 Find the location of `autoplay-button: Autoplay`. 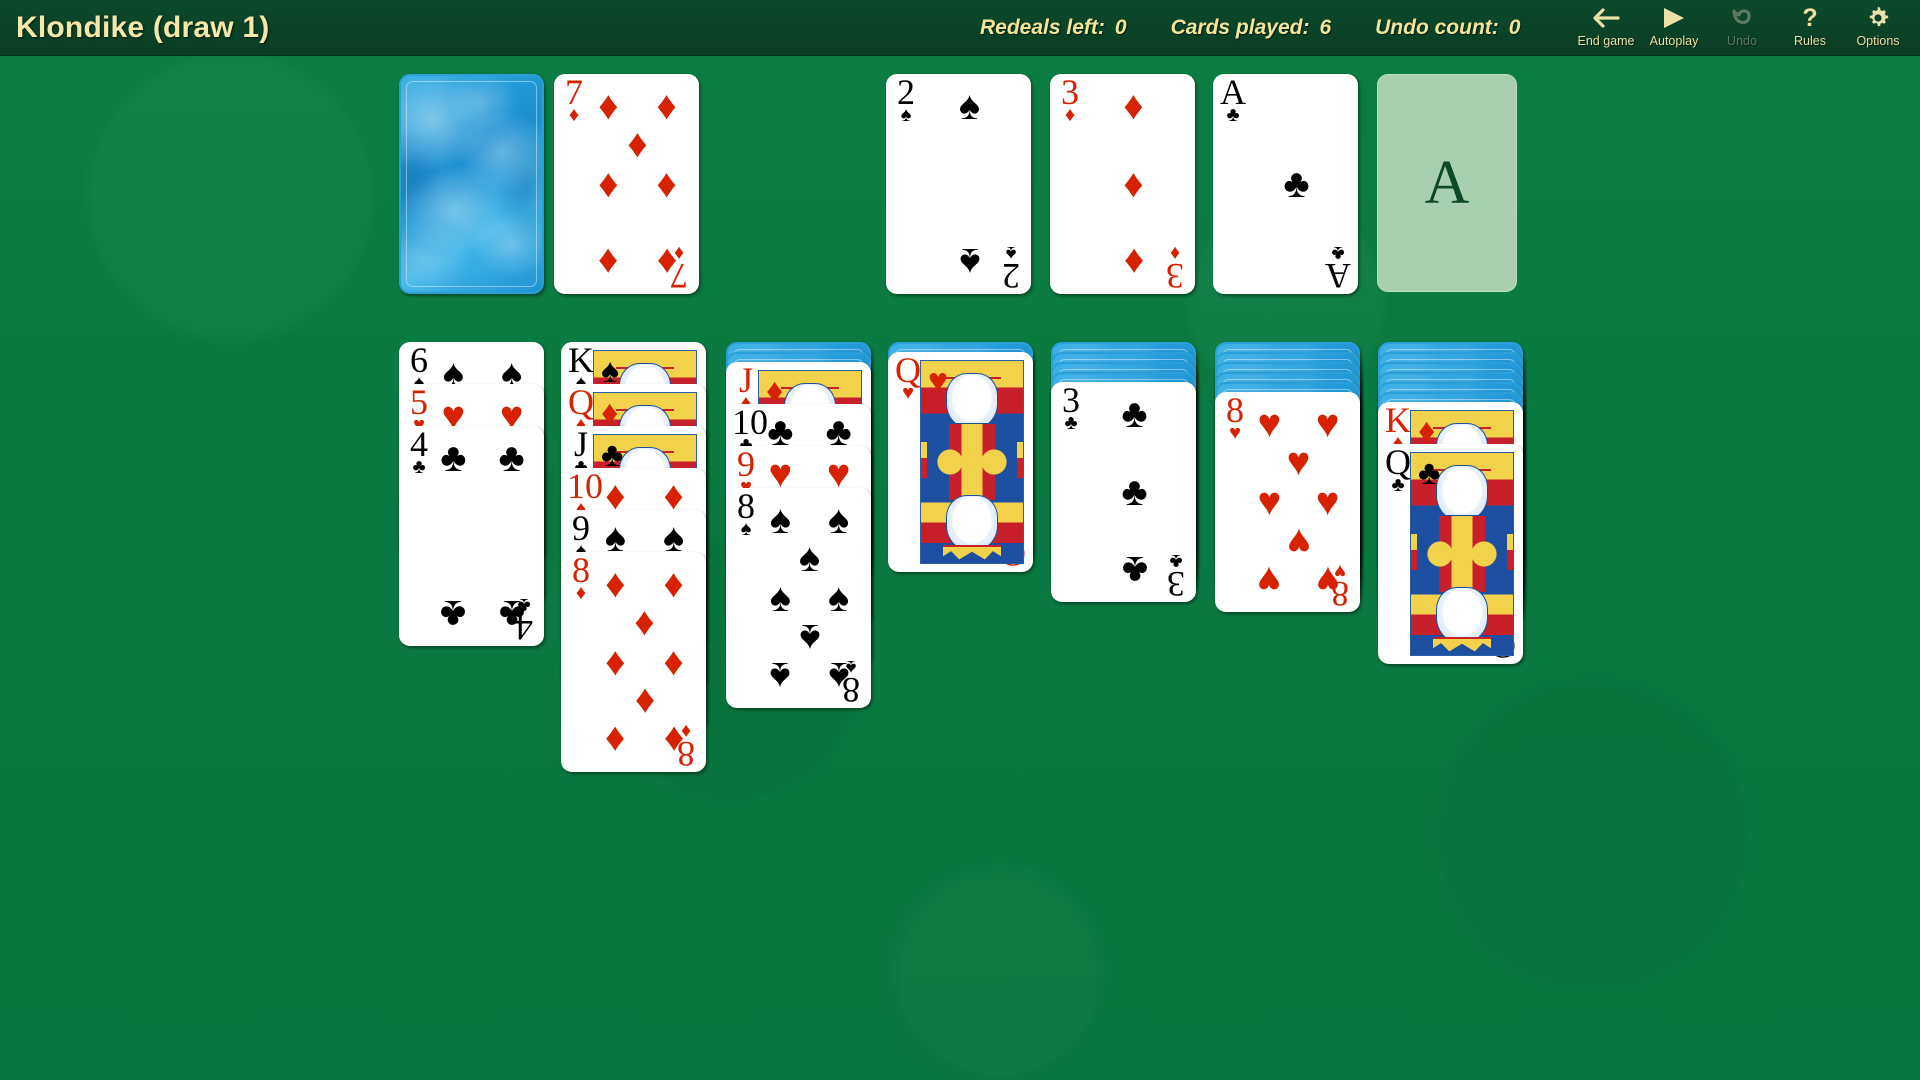

autoplay-button: Autoplay is located at coordinates (1674, 28).